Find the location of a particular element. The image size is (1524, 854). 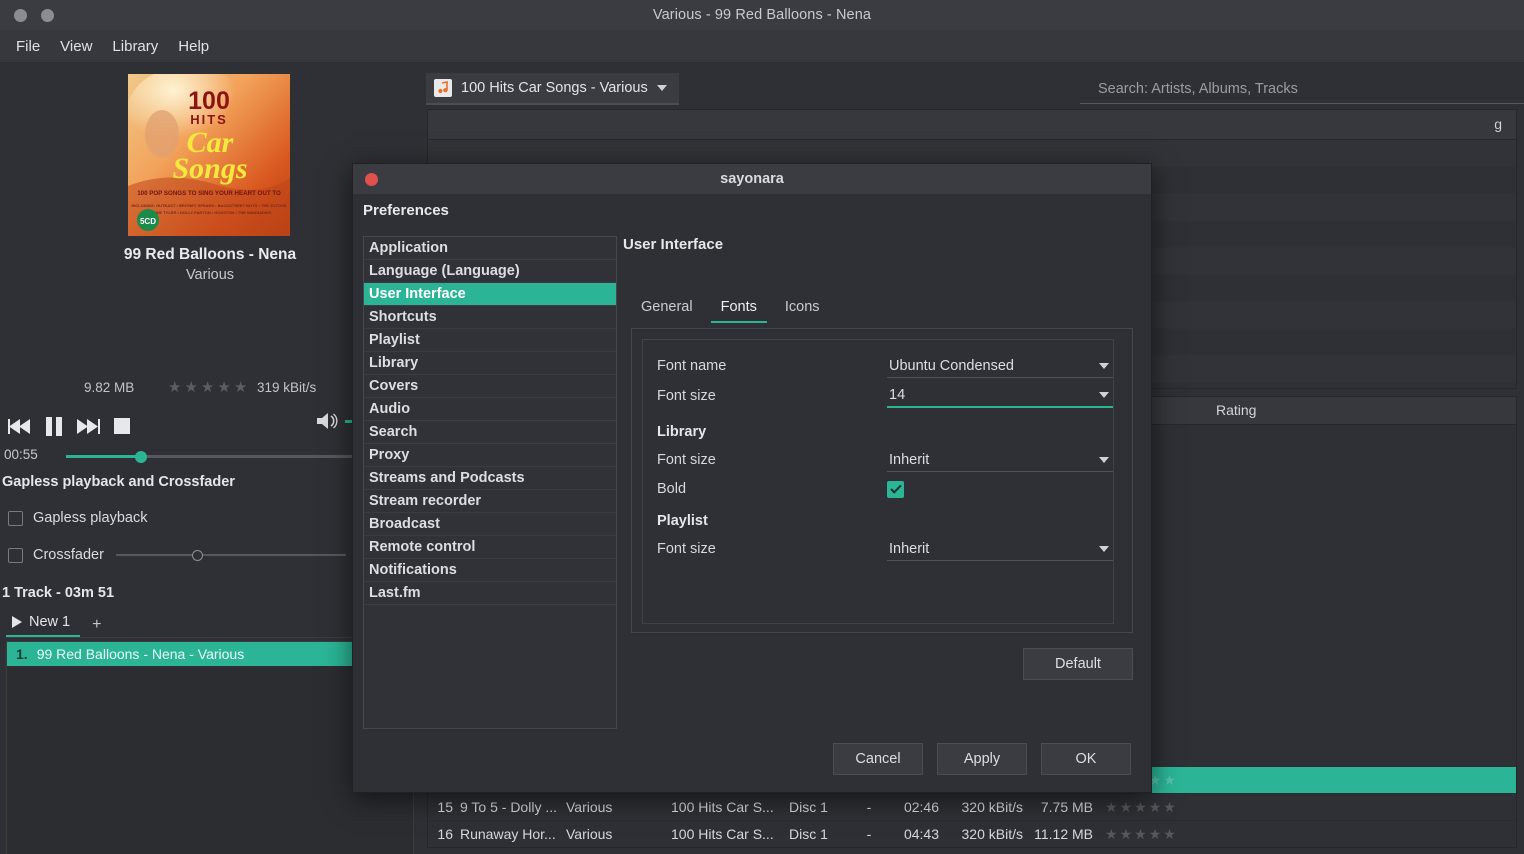

seek-fill is located at coordinates (103, 456).